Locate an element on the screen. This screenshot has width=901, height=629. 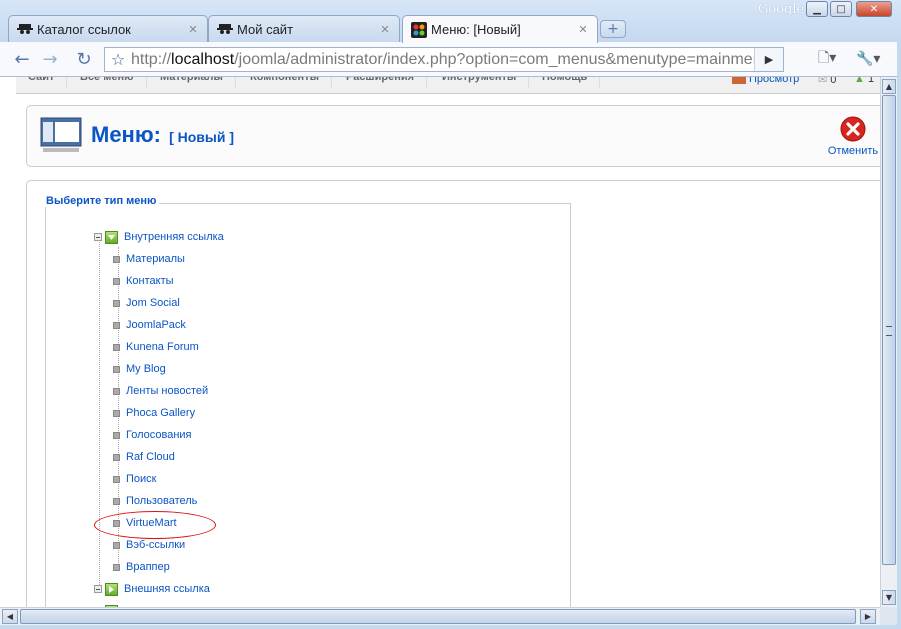
page-subtitle: [ Новый ] is located at coordinates (202, 137).